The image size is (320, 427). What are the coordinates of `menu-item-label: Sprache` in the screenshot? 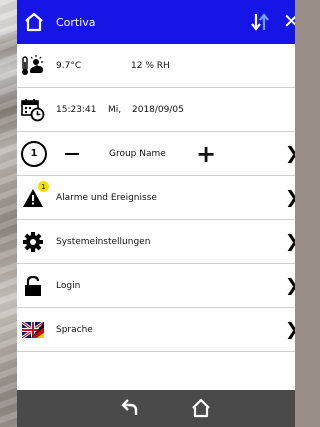 It's located at (74, 329).